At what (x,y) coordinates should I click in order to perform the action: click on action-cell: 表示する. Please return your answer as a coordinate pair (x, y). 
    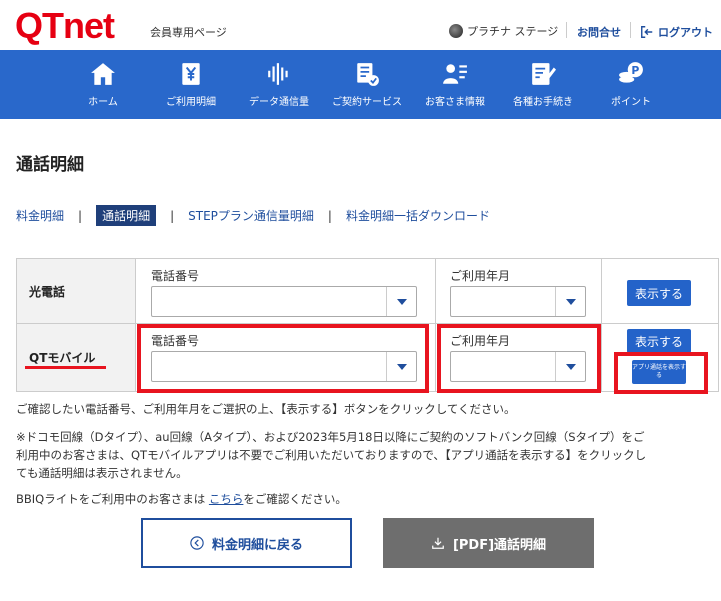
    Looking at the image, I should click on (660, 291).